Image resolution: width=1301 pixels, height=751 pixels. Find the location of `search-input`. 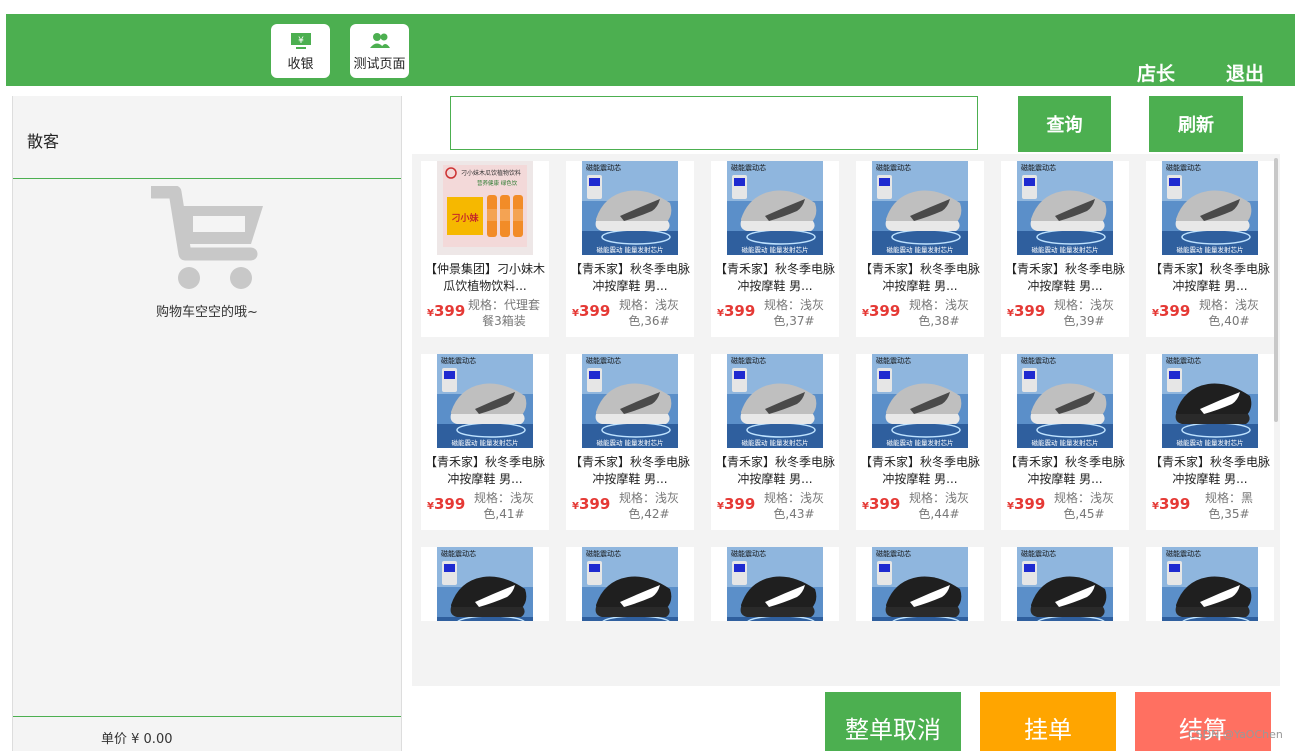

search-input is located at coordinates (714, 123).